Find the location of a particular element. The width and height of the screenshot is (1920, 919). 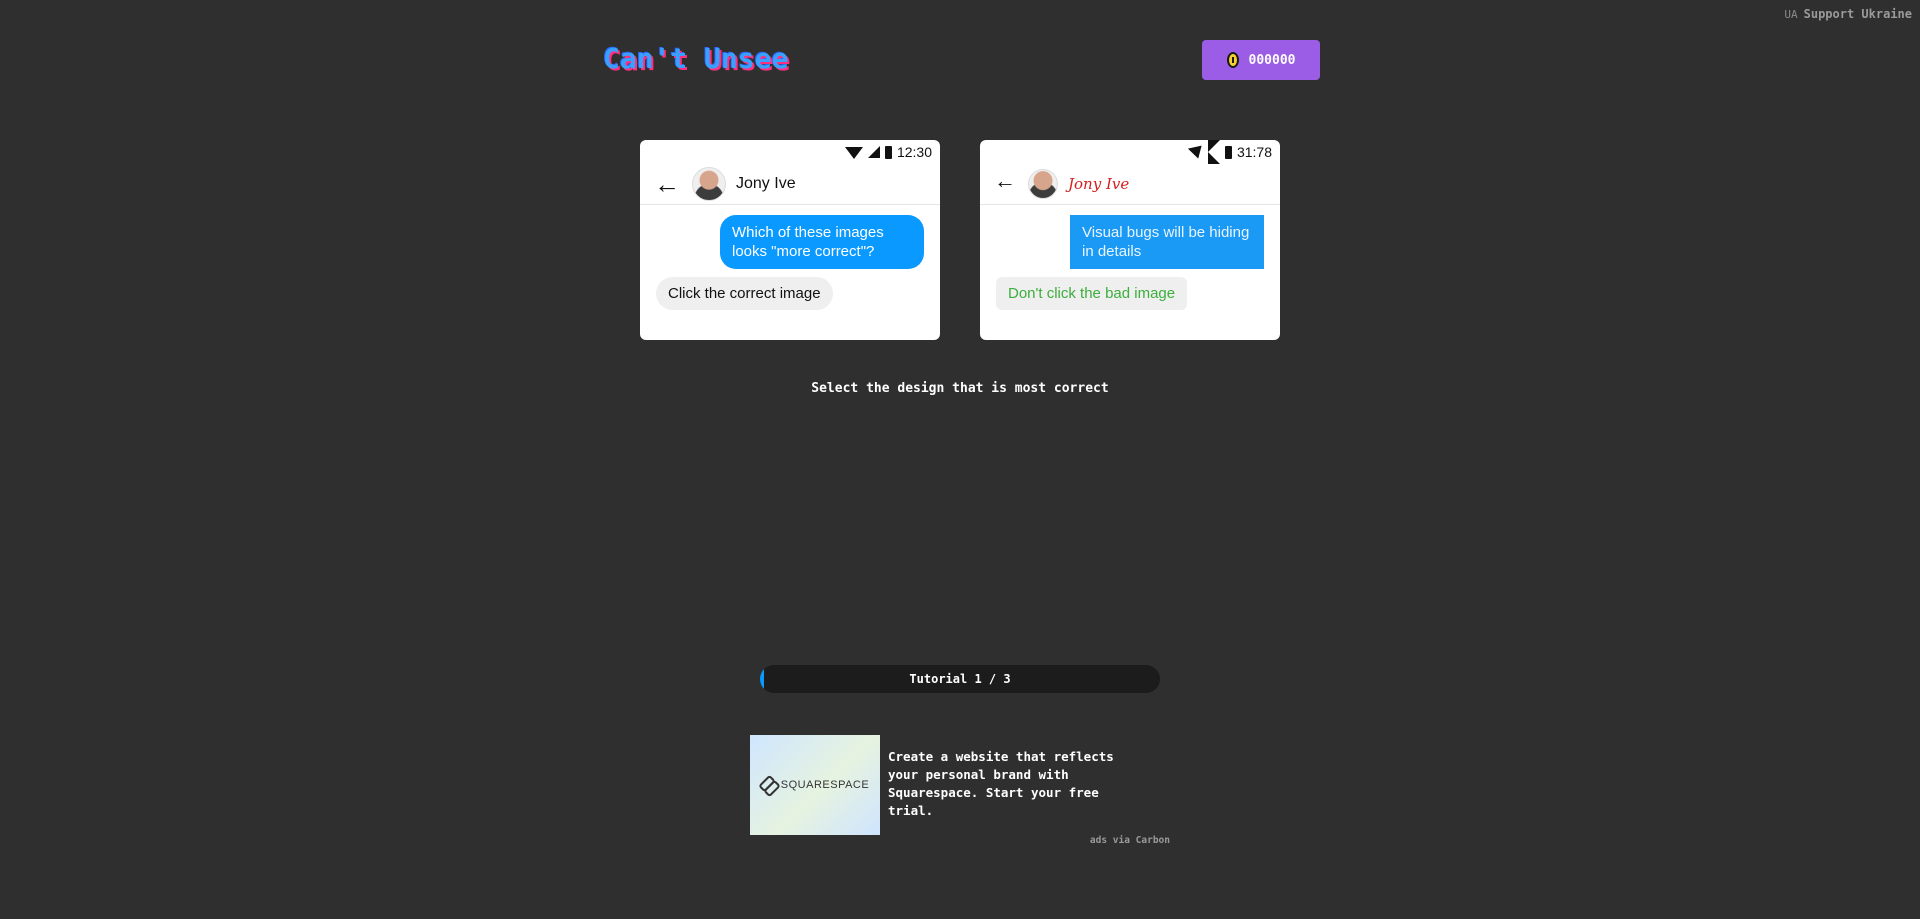

ad-brand: SQUARESPACE is located at coordinates (825, 785).